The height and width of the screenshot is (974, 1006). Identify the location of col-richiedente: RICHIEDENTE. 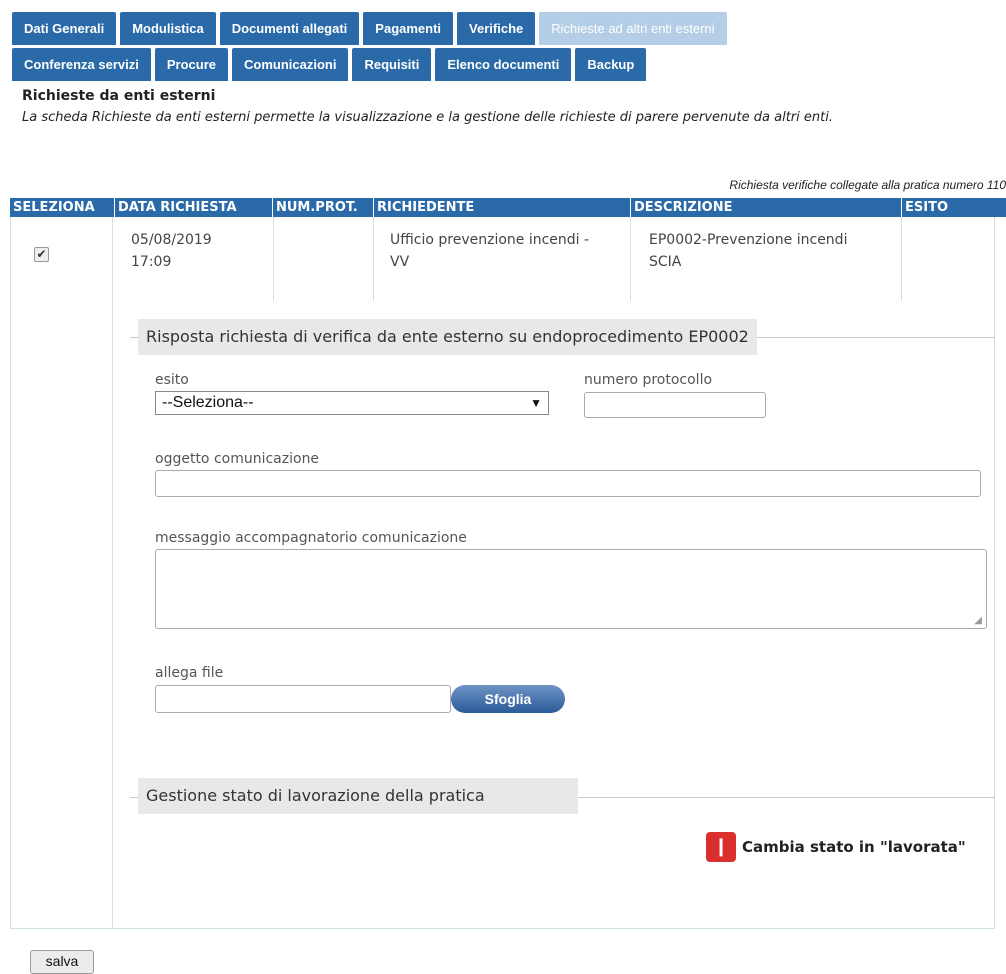
(501, 207).